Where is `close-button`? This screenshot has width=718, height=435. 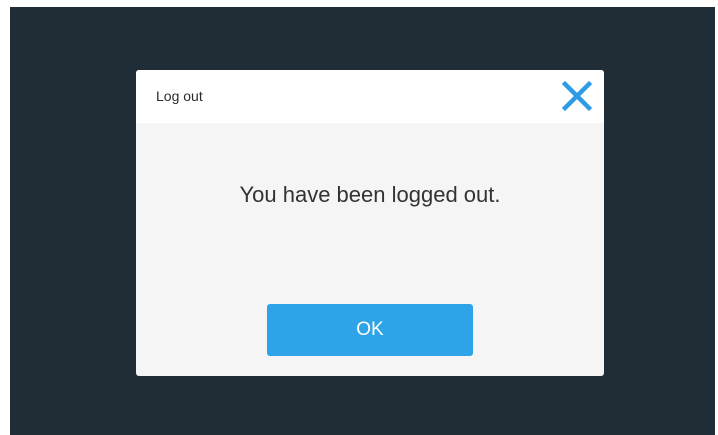 close-button is located at coordinates (577, 96).